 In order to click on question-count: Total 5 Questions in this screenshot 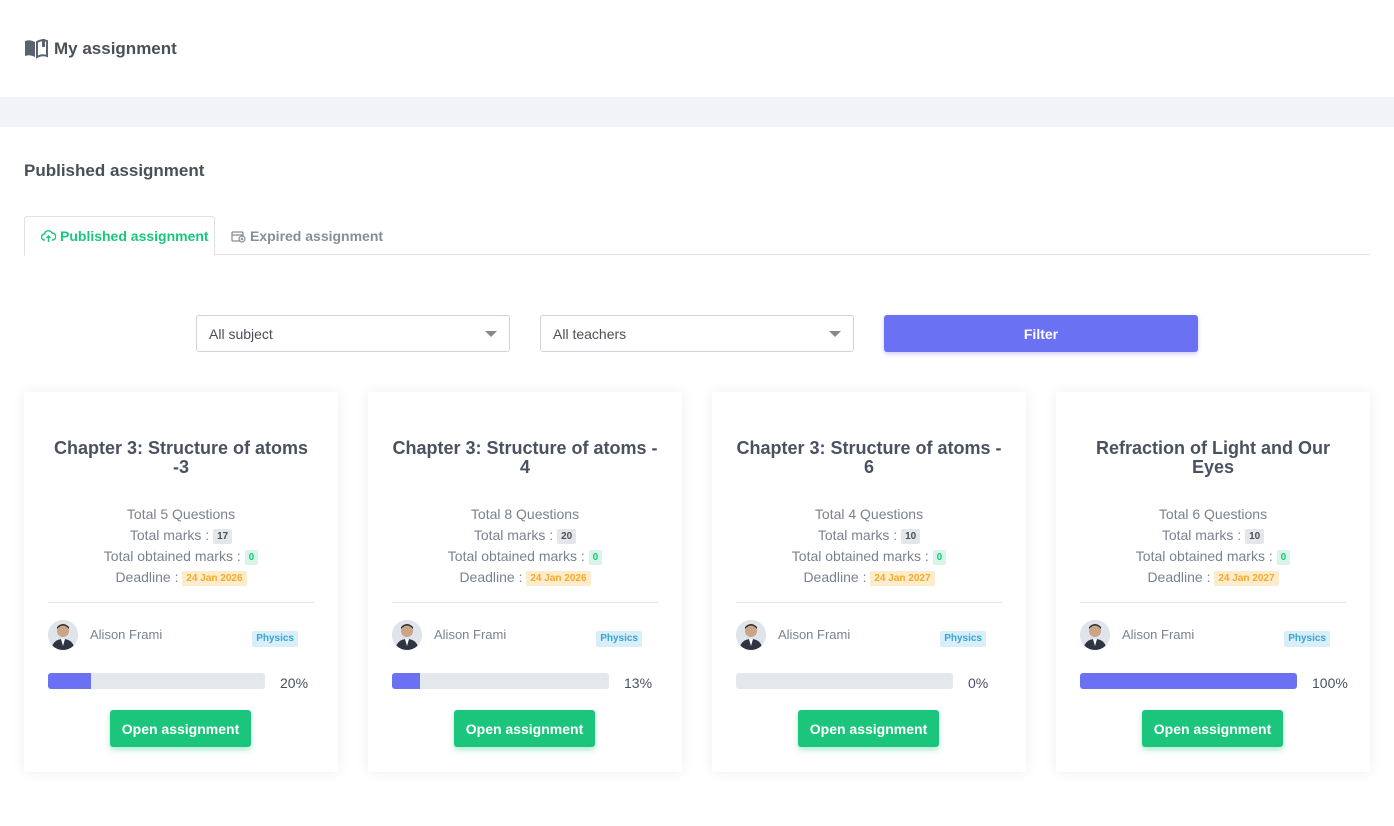, I will do `click(181, 514)`.